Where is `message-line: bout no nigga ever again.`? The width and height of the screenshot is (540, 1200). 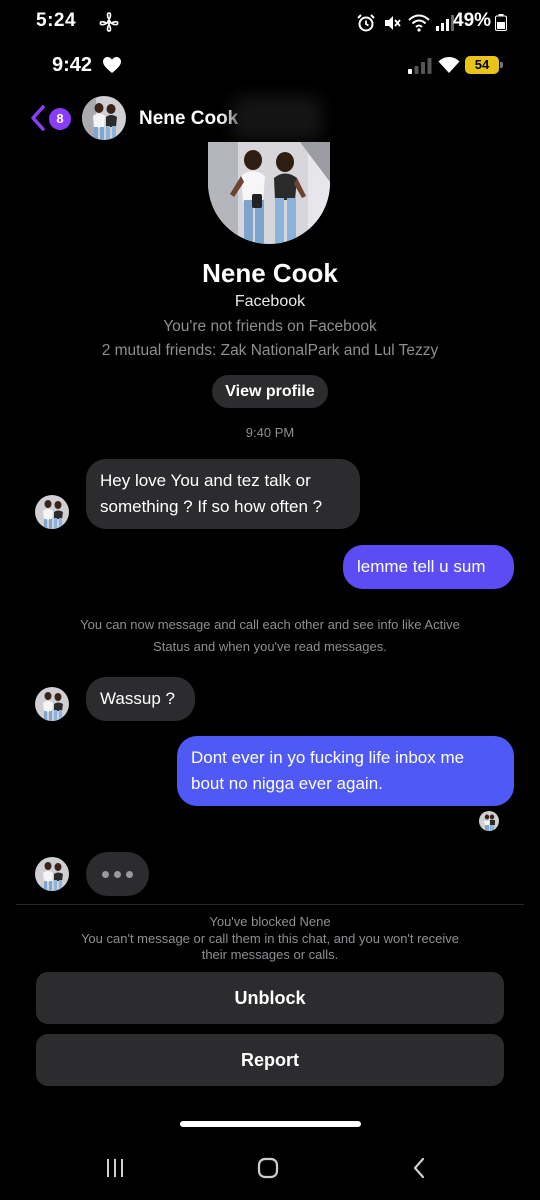
message-line: bout no nigga ever again. is located at coordinates (287, 783).